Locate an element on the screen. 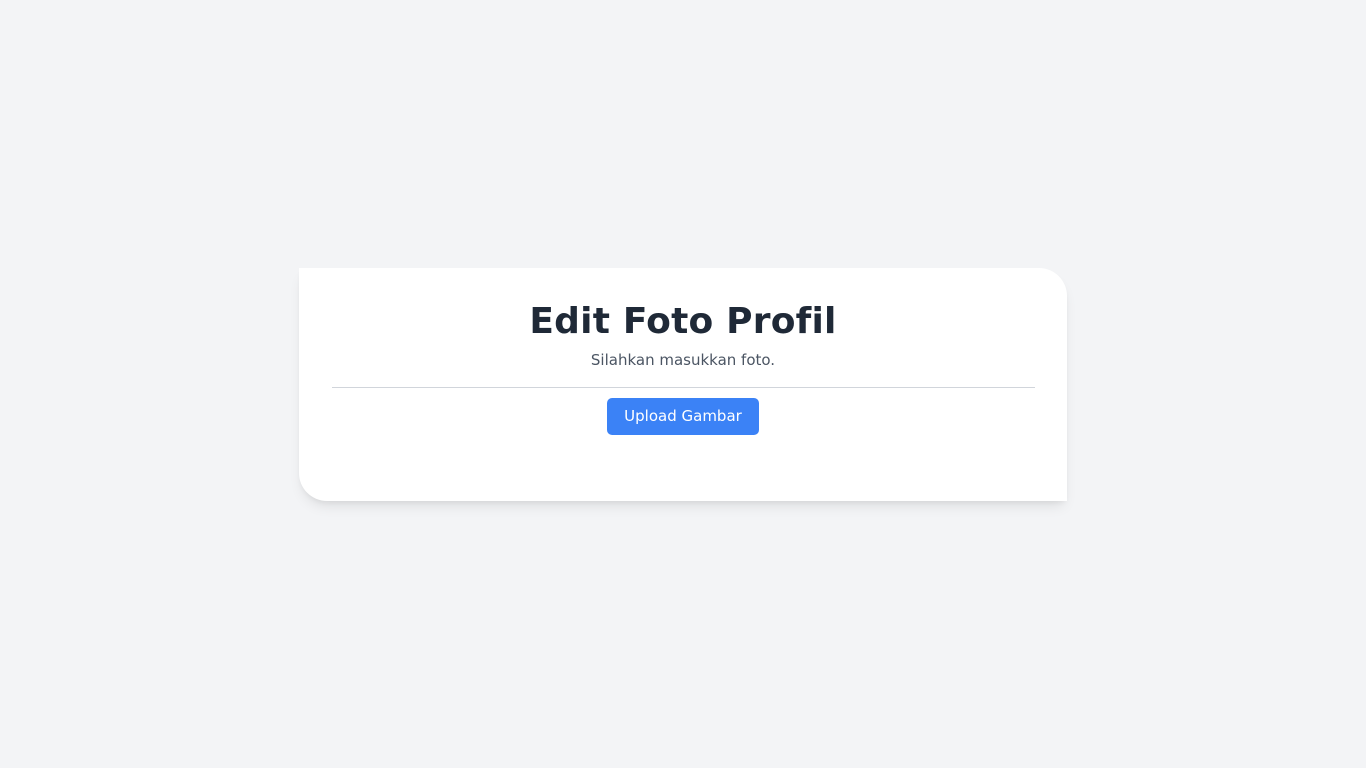  upload-image-button: Upload Gambar is located at coordinates (683, 416).